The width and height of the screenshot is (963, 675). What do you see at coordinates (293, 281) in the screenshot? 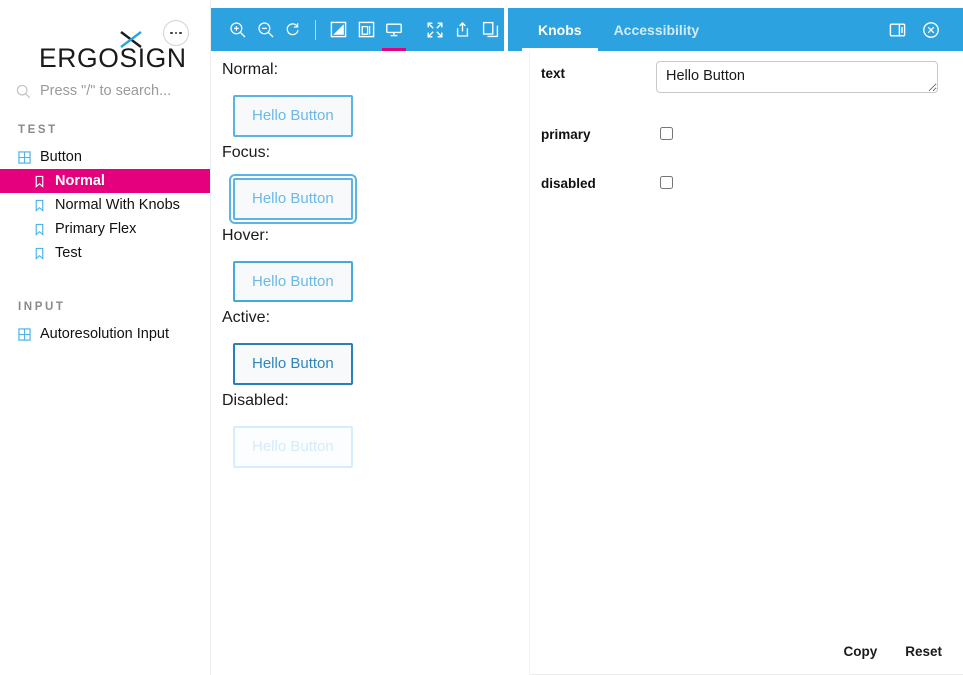
I see `demo-button-hover: Hello Button` at bounding box center [293, 281].